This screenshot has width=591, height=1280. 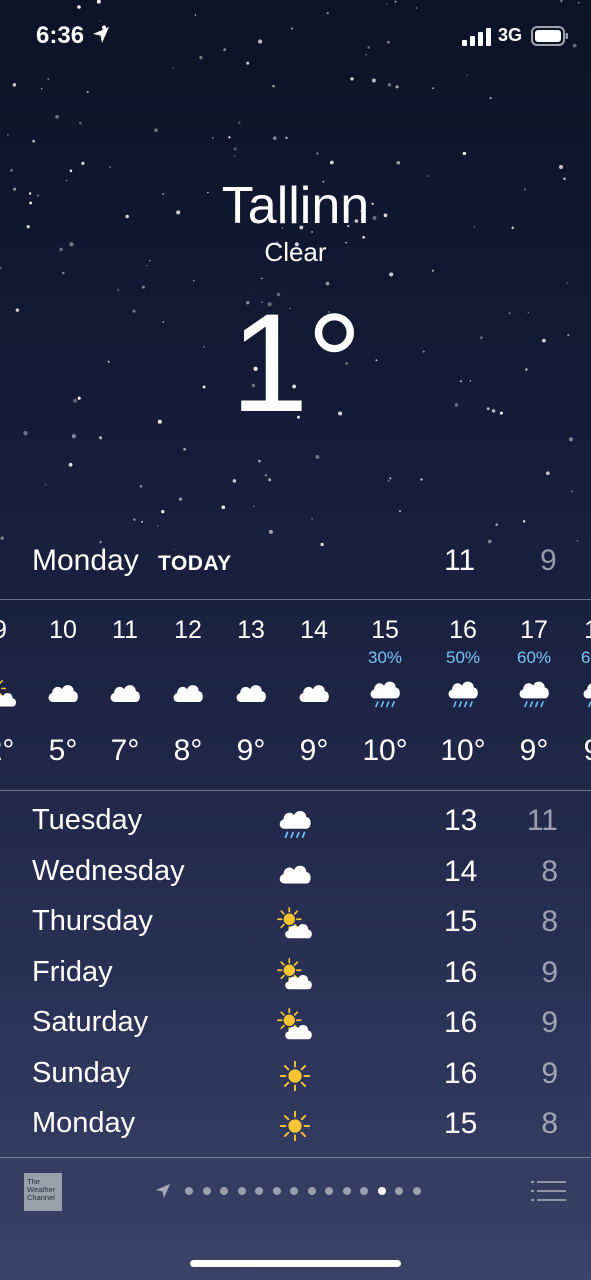 What do you see at coordinates (510, 35) in the screenshot?
I see `network-type: 3G` at bounding box center [510, 35].